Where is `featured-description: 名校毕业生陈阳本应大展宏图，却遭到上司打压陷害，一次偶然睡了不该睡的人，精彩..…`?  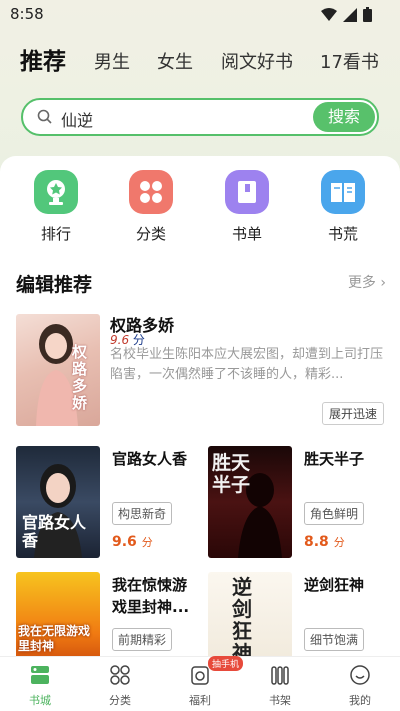 featured-description: 名校毕业生陈阳本应大展宏图，却遭到上司打压陷害，一次偶然睡了不该睡的人，精彩..… is located at coordinates (247, 364).